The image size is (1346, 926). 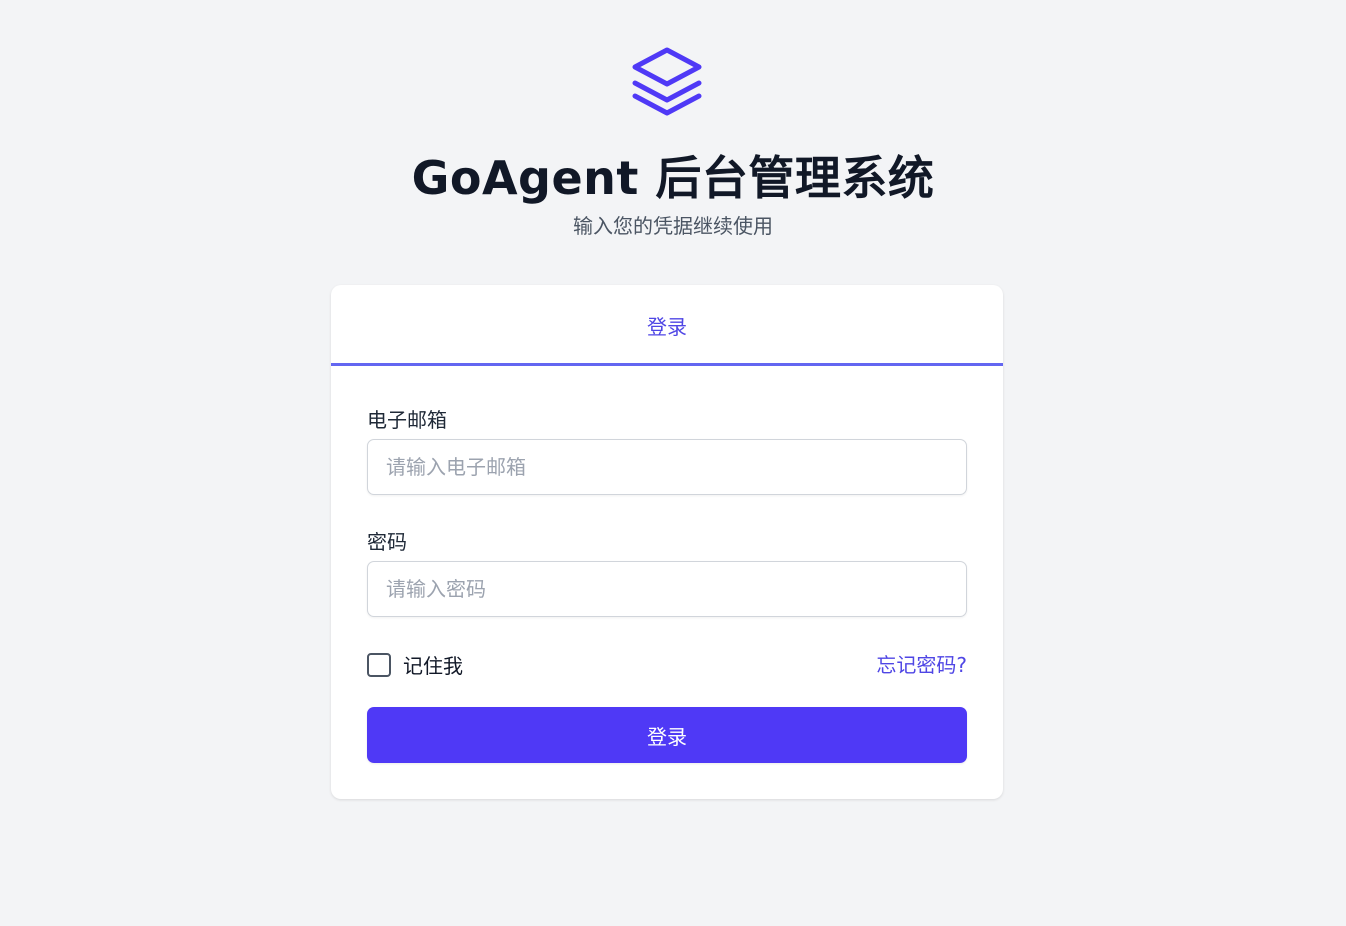 I want to click on login-button: 登录, so click(x=667, y=735).